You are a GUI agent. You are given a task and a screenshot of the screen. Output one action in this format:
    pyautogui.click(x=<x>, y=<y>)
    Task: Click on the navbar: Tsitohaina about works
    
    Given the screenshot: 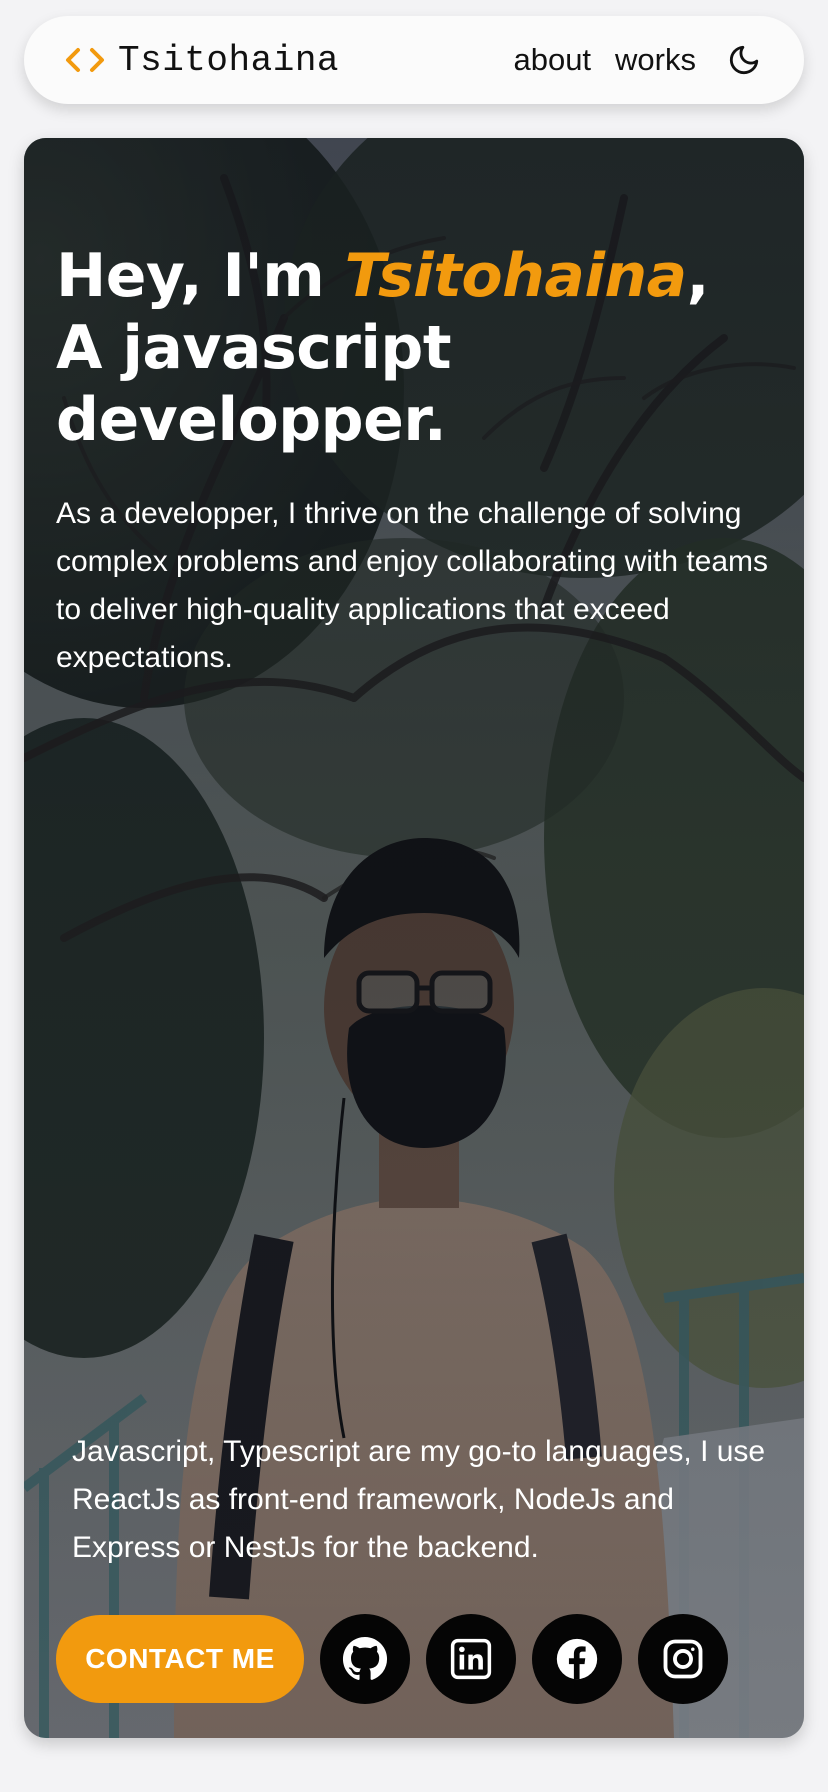 What is the action you would take?
    pyautogui.click(x=414, y=60)
    